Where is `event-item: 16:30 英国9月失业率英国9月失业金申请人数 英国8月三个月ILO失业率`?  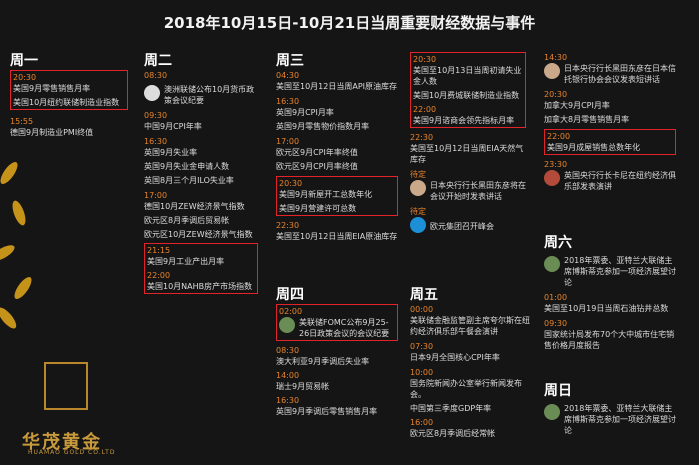 event-item: 16:30 英国9月失业率英国9月失业金申请人数 英国8月三个月ILO失业率 is located at coordinates (201, 161).